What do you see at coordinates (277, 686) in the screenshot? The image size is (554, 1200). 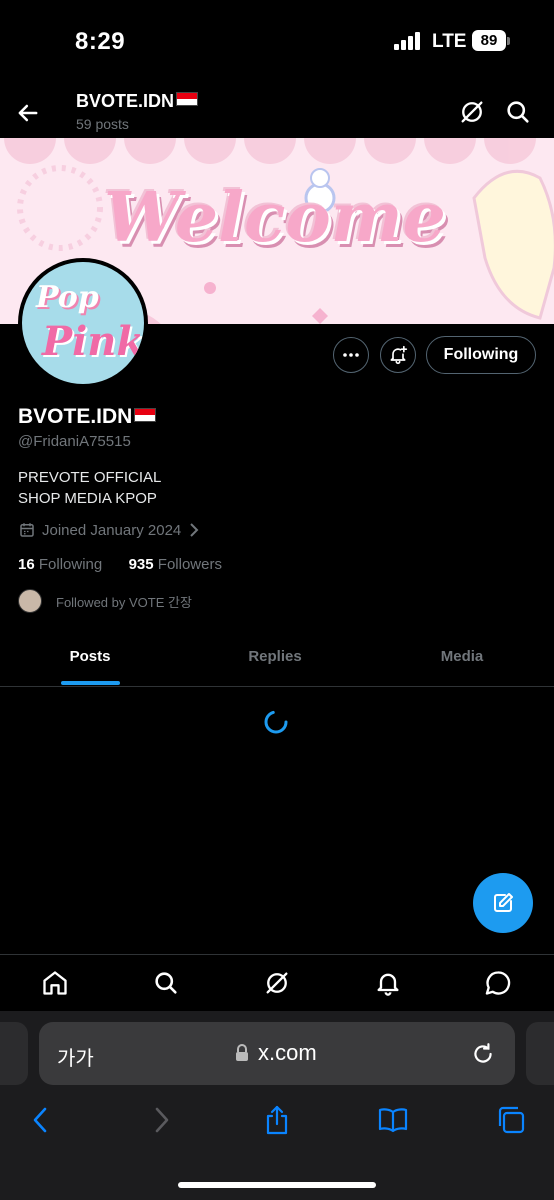 I see `tab-divider` at bounding box center [277, 686].